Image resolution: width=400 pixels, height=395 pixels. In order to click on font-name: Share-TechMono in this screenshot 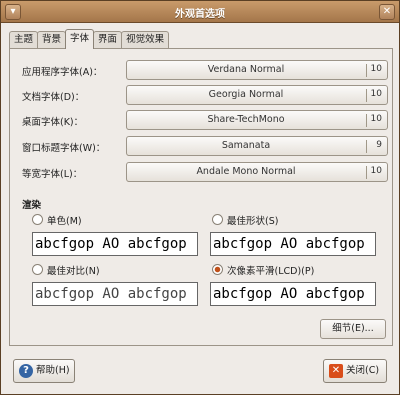, I will do `click(246, 119)`.